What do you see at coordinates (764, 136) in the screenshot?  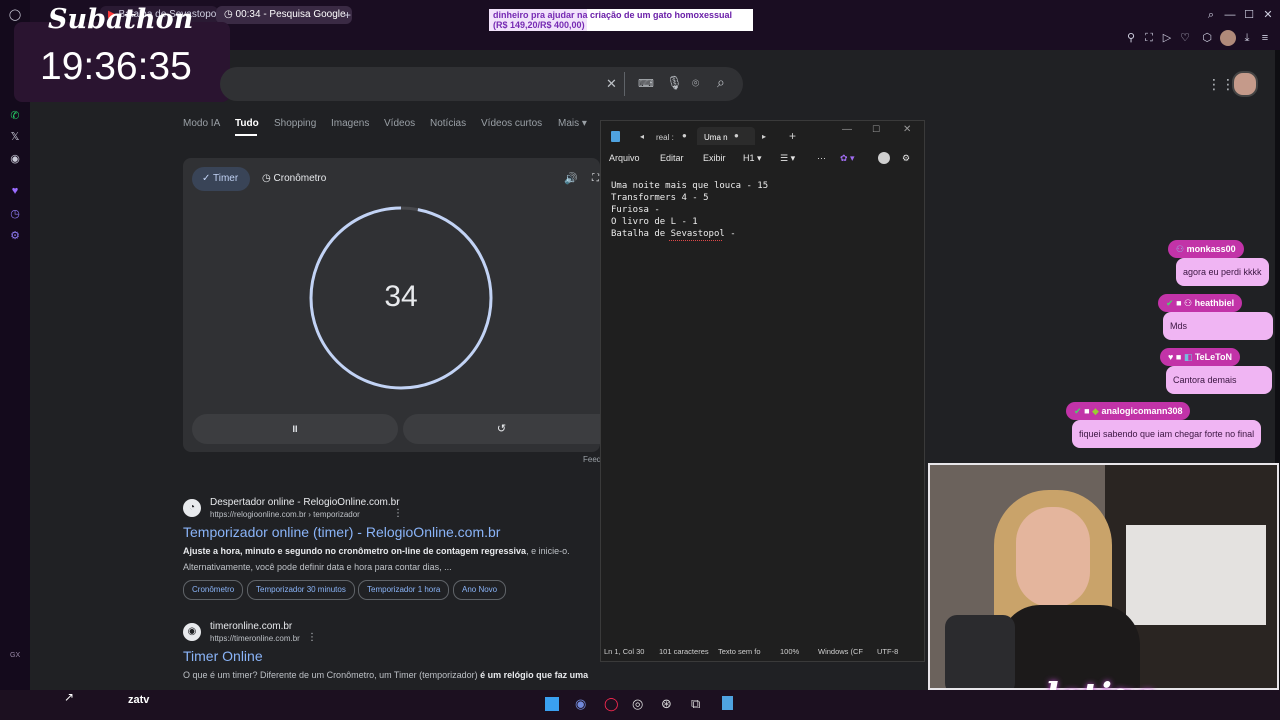 I see `tab-next-icon: ▸` at bounding box center [764, 136].